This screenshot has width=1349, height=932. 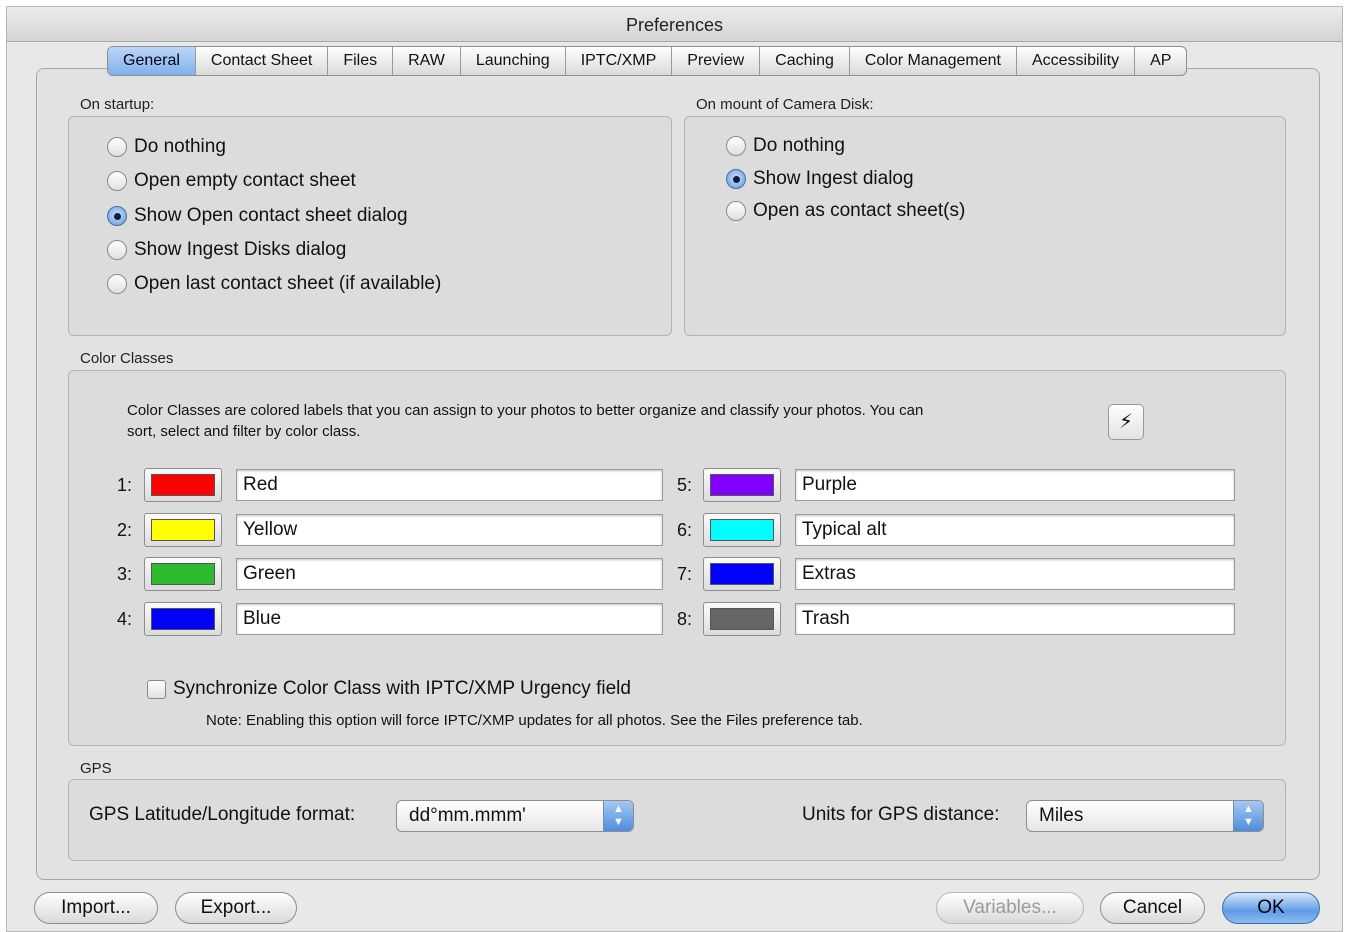 I want to click on color-class-name-field: Extras, so click(x=1015, y=574).